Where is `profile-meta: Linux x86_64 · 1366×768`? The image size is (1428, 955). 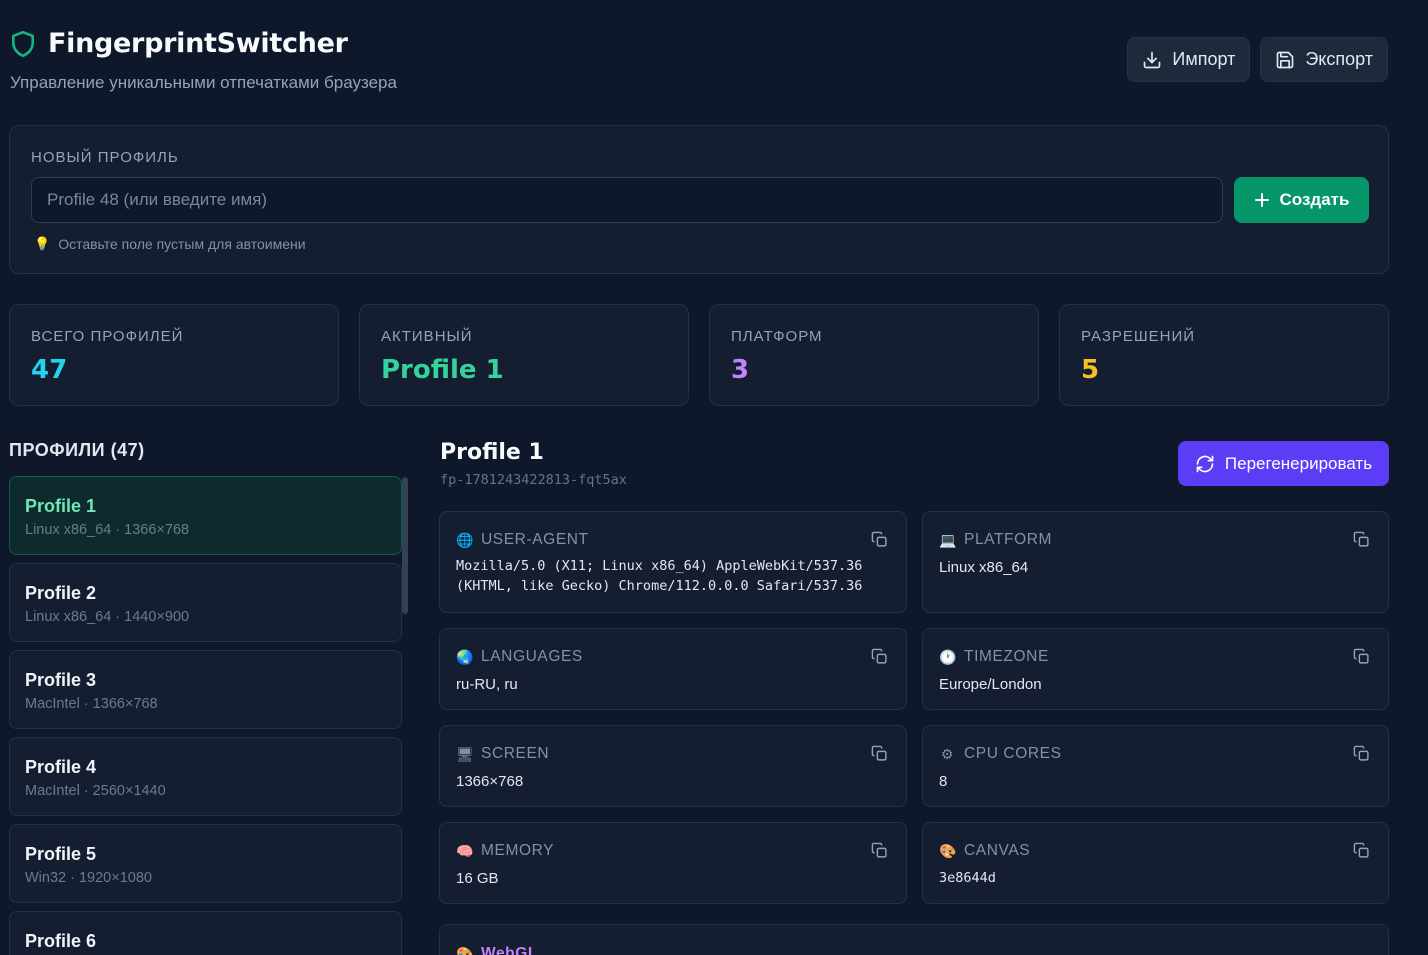 profile-meta: Linux x86_64 · 1366×768 is located at coordinates (107, 530).